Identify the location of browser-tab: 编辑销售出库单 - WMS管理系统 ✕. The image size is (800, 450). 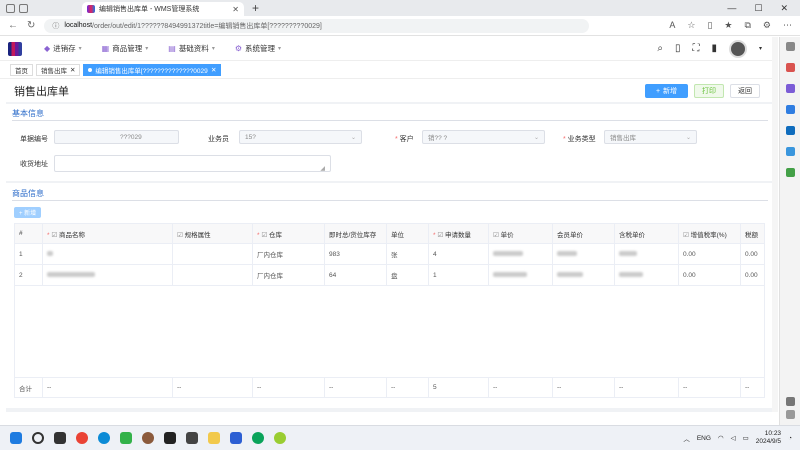
(163, 9).